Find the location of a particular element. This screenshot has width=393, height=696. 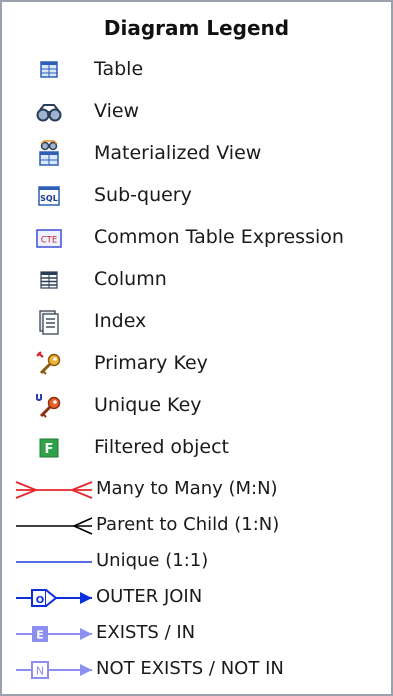

legend-relation-label: OUTER JOIN is located at coordinates (149, 596).